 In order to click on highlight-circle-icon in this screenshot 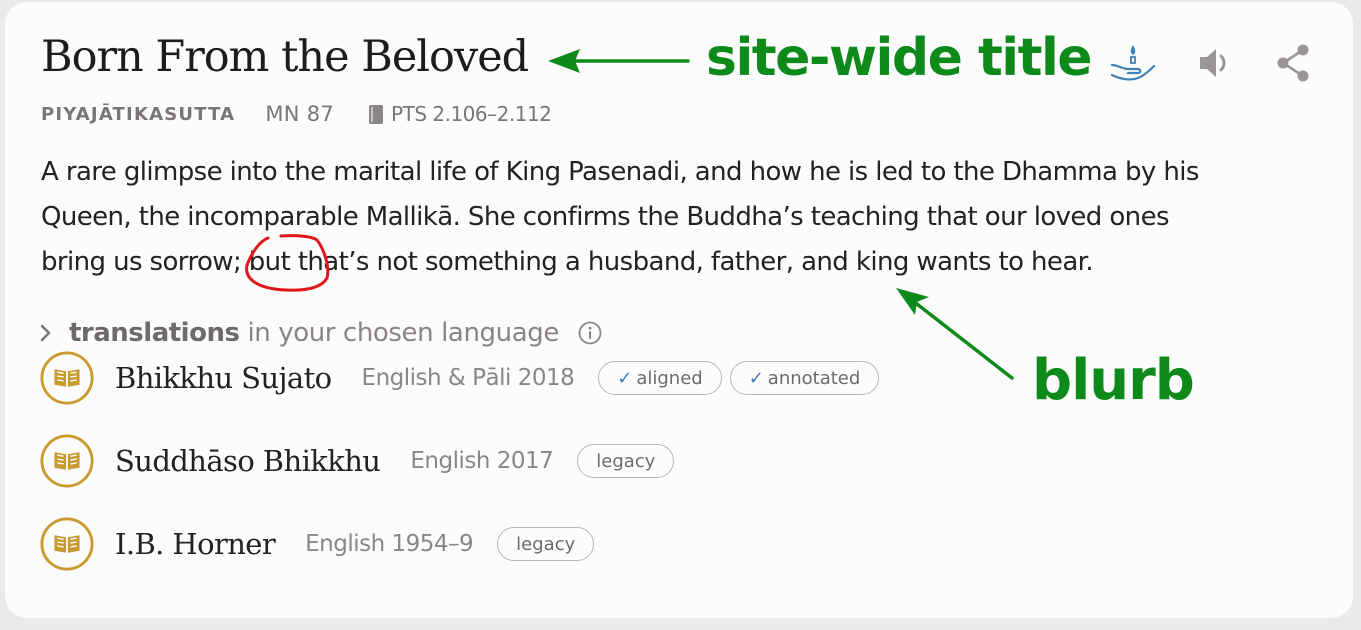, I will do `click(287, 263)`.